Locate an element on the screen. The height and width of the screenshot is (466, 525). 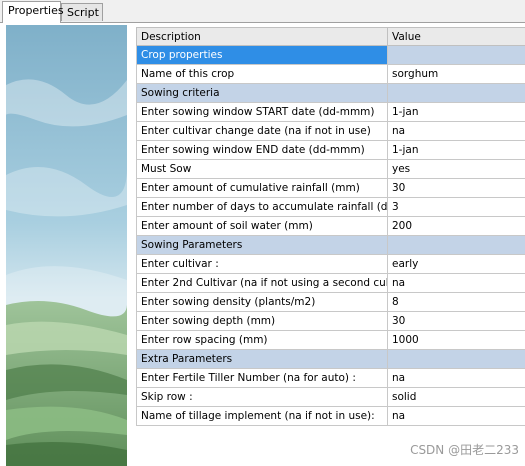
section-label: Sowing Parameters is located at coordinates (262, 245).